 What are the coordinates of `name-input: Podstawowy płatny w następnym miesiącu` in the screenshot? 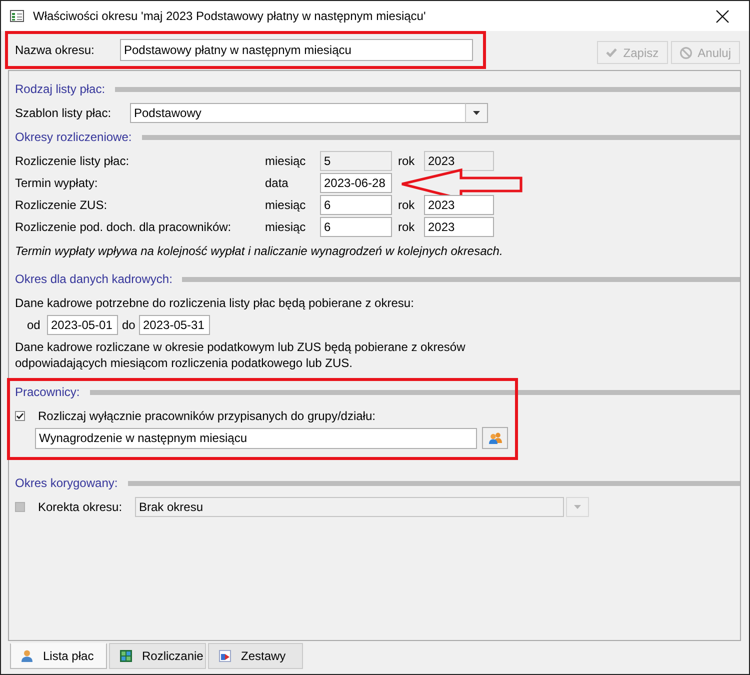 It's located at (296, 50).